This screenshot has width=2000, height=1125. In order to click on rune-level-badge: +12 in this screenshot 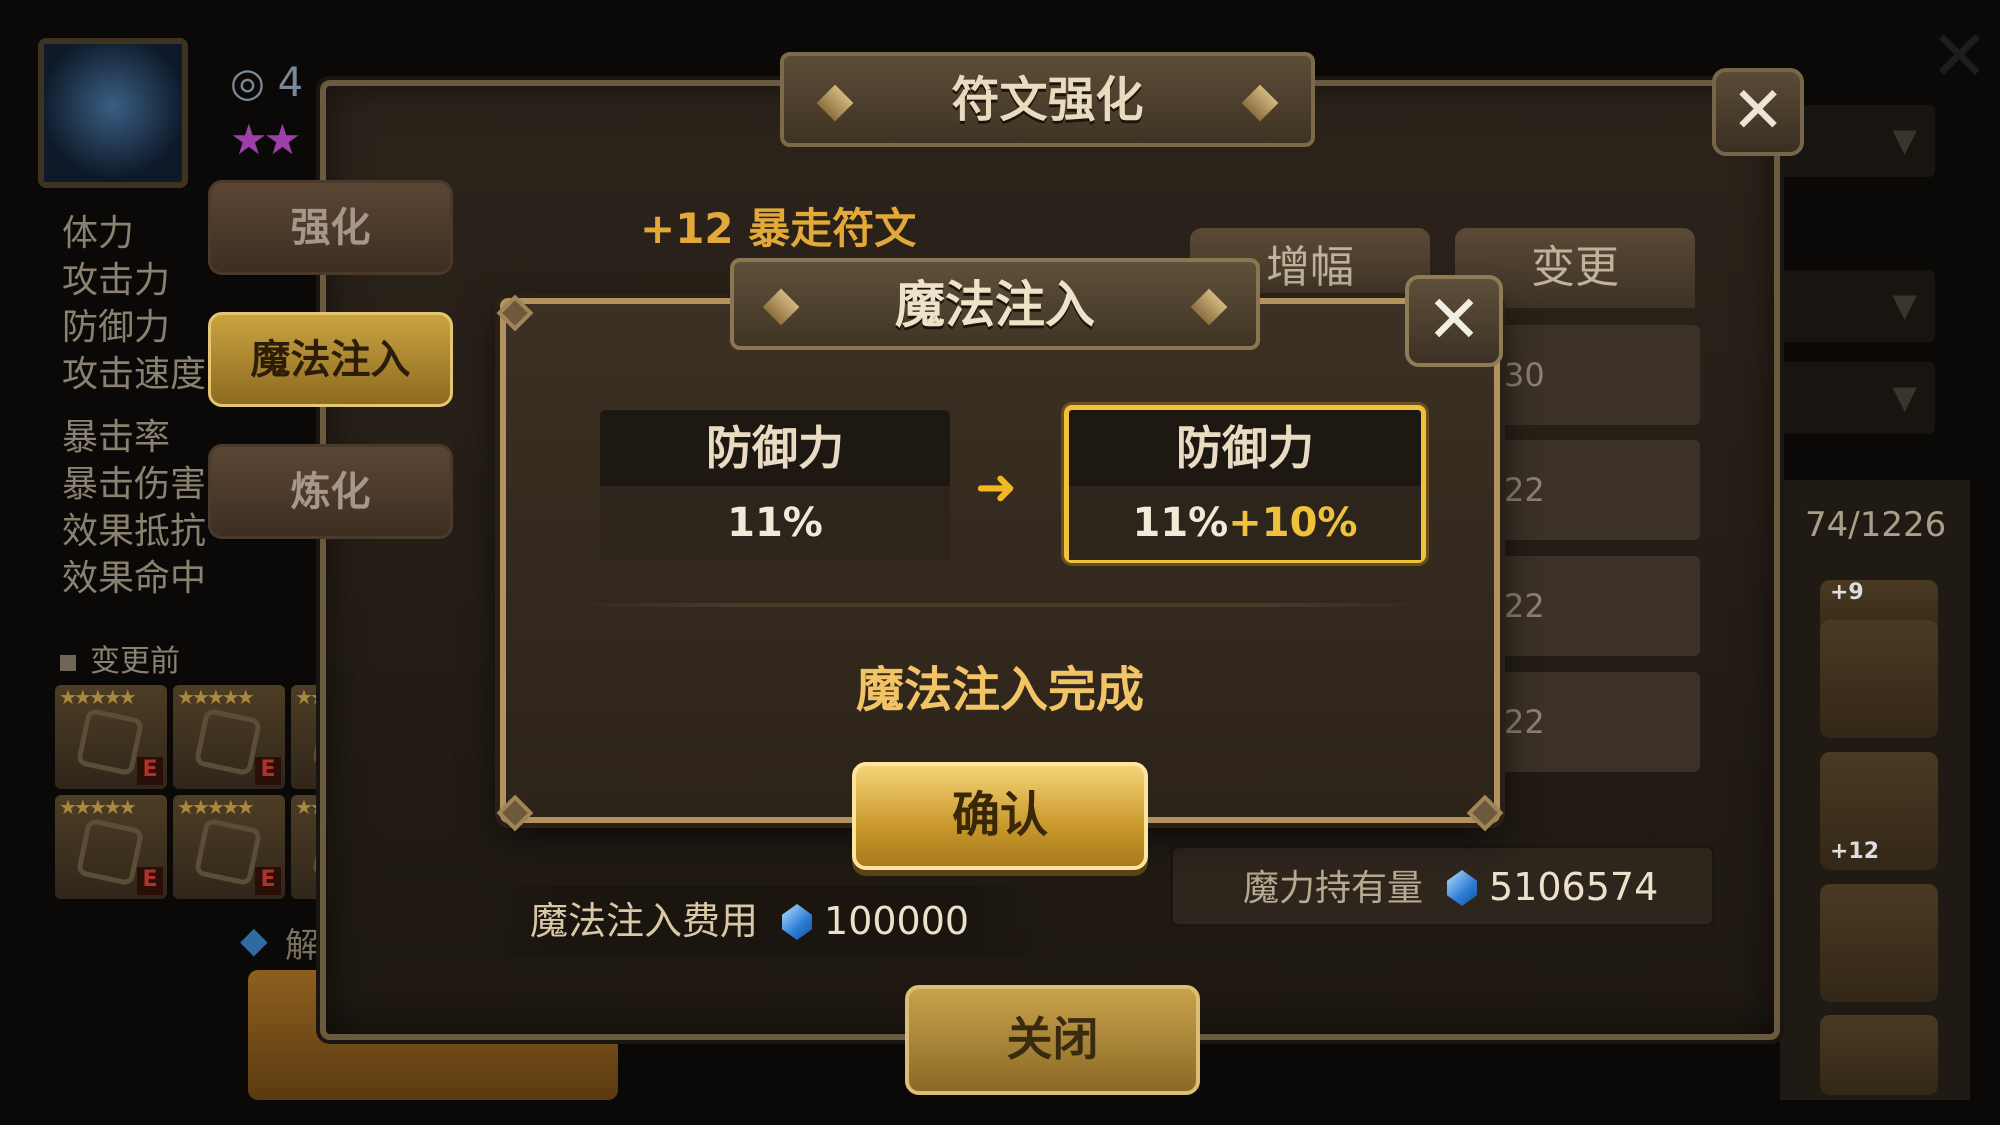, I will do `click(1855, 851)`.